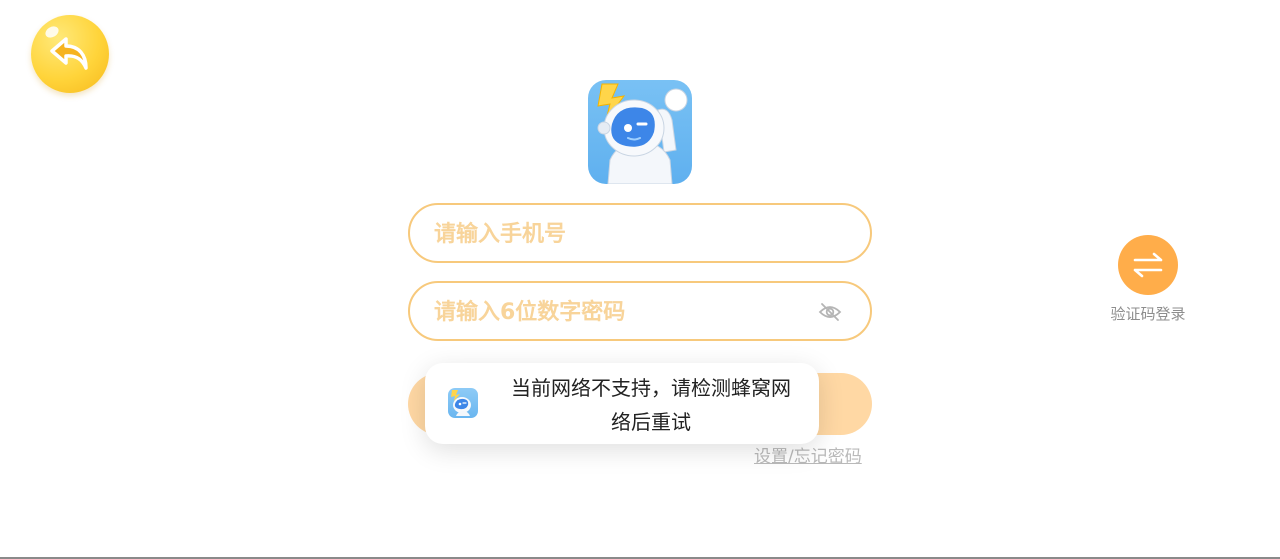 The height and width of the screenshot is (559, 1280). Describe the element at coordinates (808, 454) in the screenshot. I see `forgot-password-link: 设置/忘记密码` at that location.